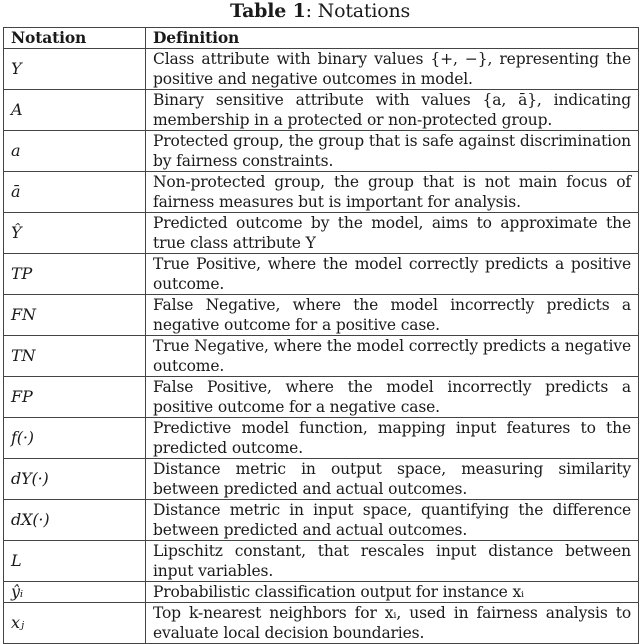  I want to click on notation-cell: Ŷ, so click(74, 233).